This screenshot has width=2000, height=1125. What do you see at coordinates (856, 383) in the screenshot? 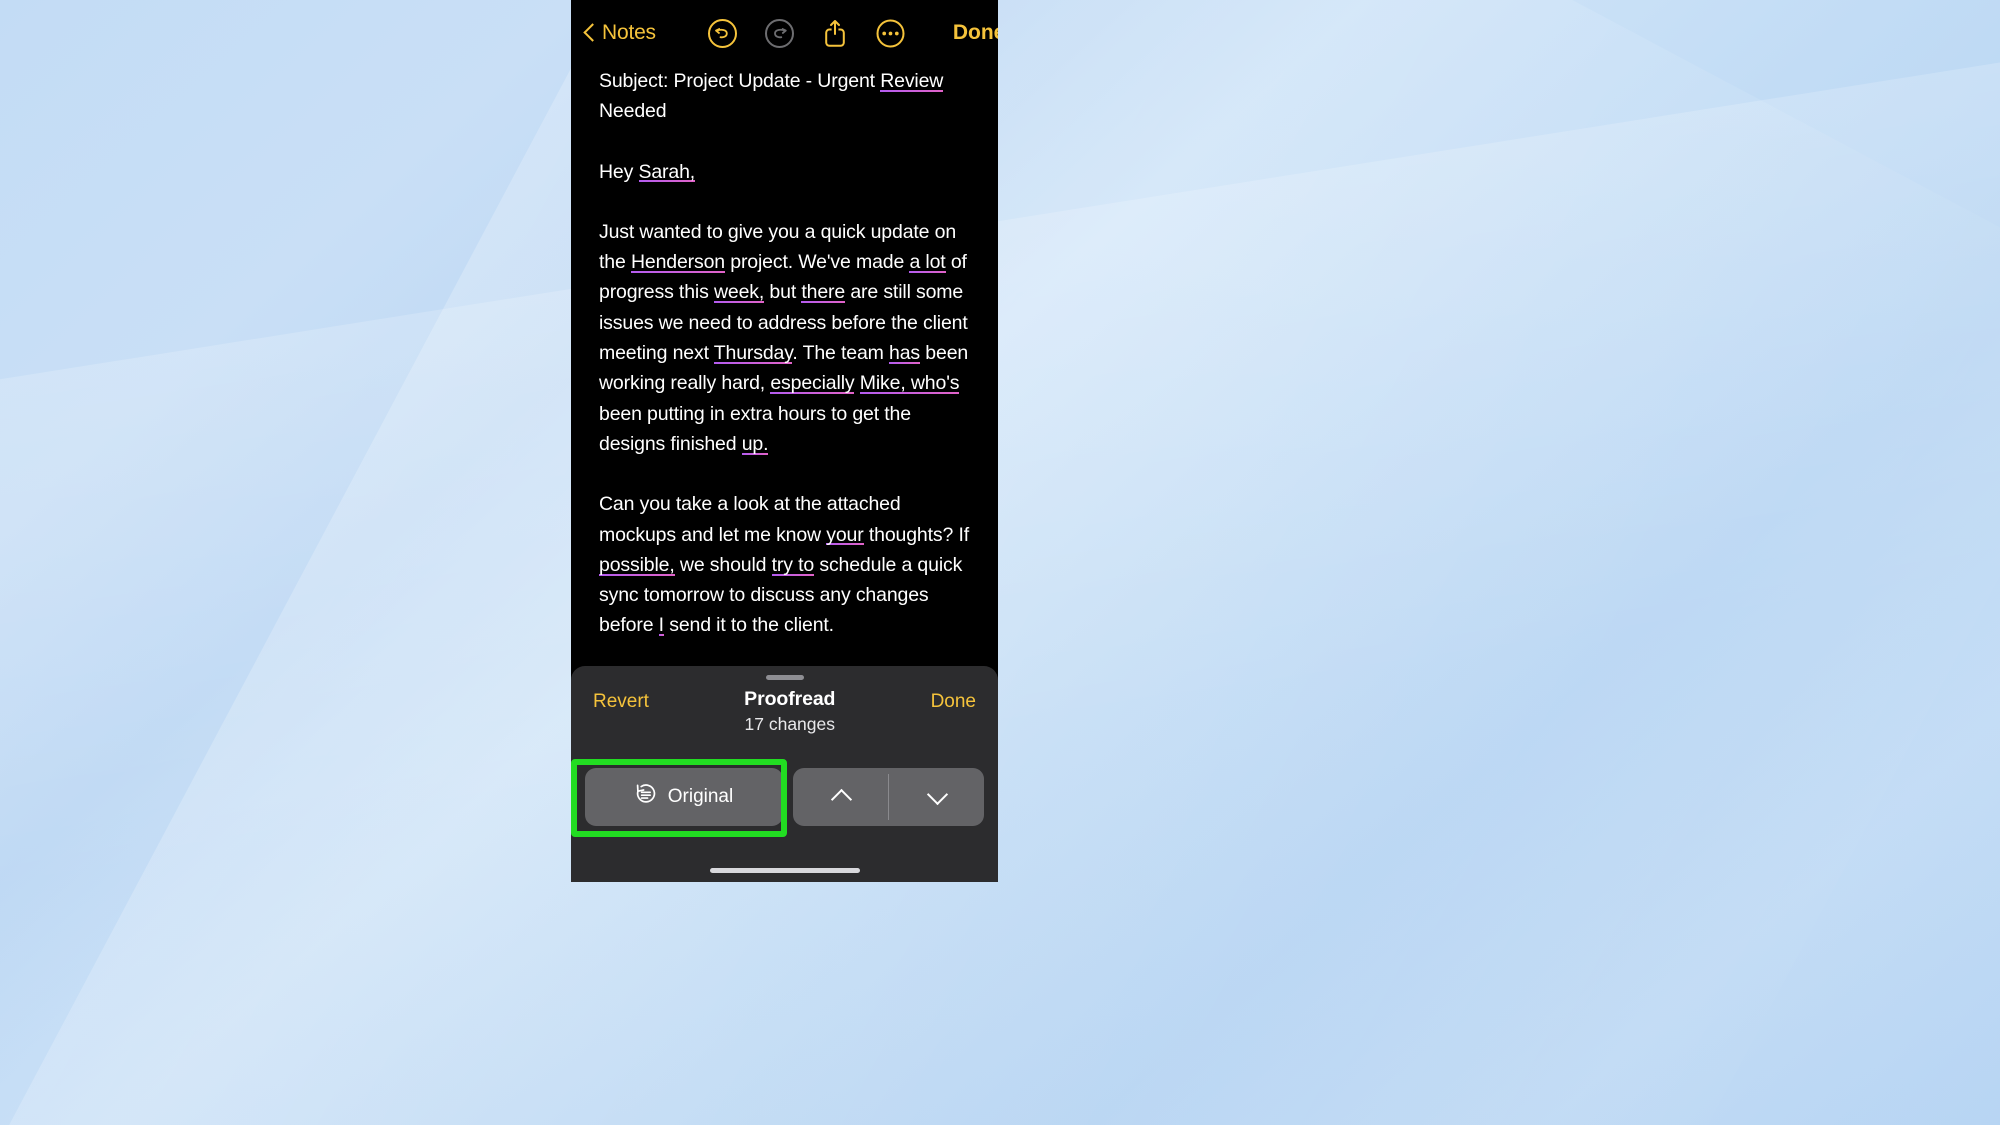
I see `note-text-run` at bounding box center [856, 383].